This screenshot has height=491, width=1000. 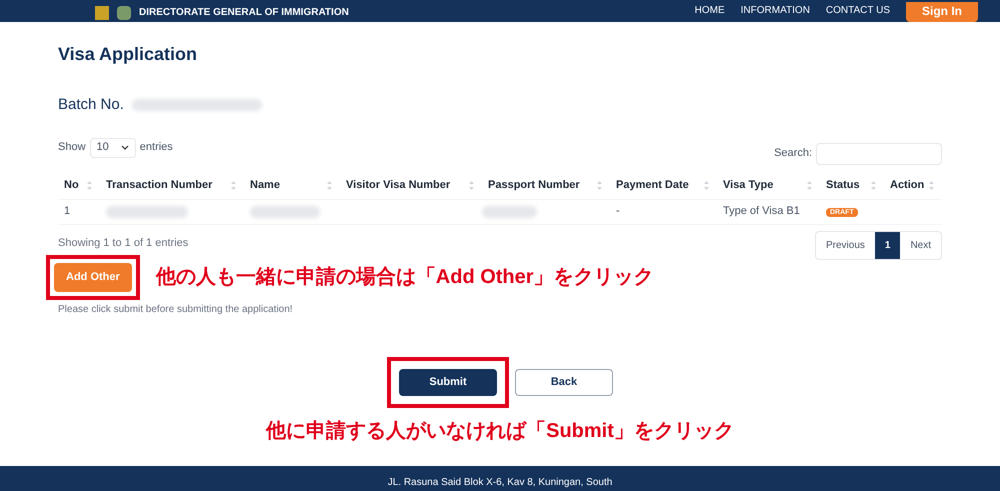 What do you see at coordinates (72, 148) in the screenshot?
I see `show-label: Show` at bounding box center [72, 148].